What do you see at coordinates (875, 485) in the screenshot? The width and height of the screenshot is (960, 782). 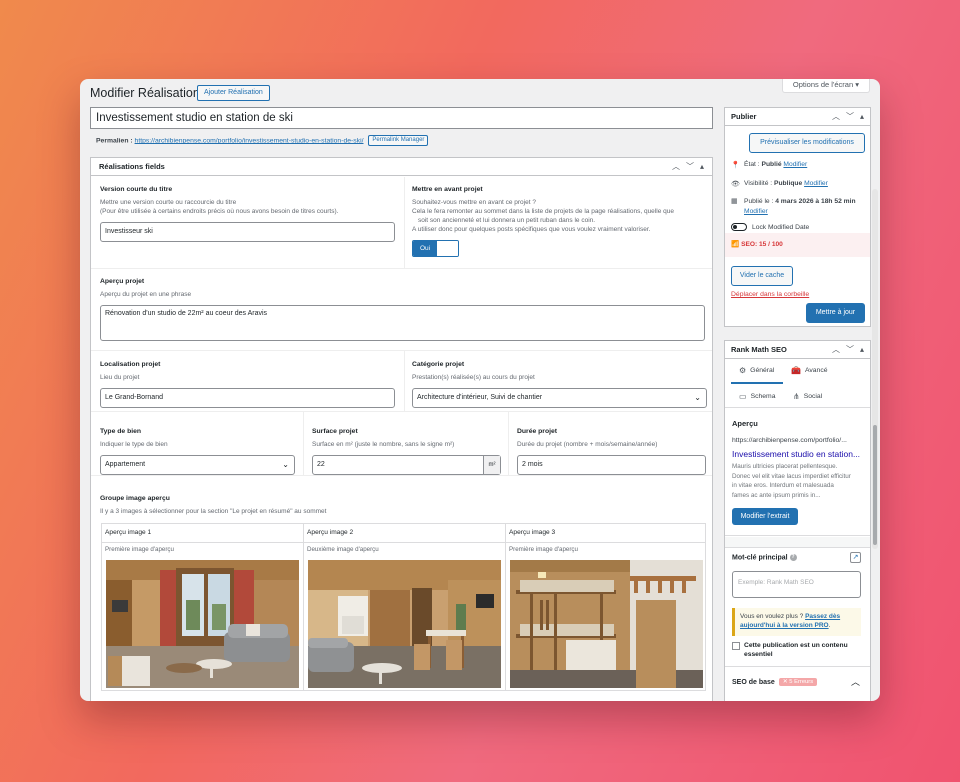 I see `scrollbar-thumb` at bounding box center [875, 485].